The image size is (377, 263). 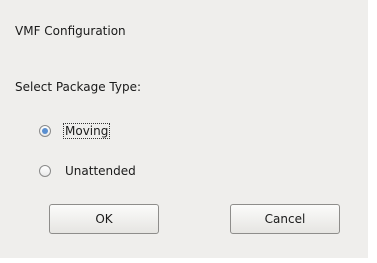 I want to click on radio-option-moving: Moving, so click(x=75, y=131).